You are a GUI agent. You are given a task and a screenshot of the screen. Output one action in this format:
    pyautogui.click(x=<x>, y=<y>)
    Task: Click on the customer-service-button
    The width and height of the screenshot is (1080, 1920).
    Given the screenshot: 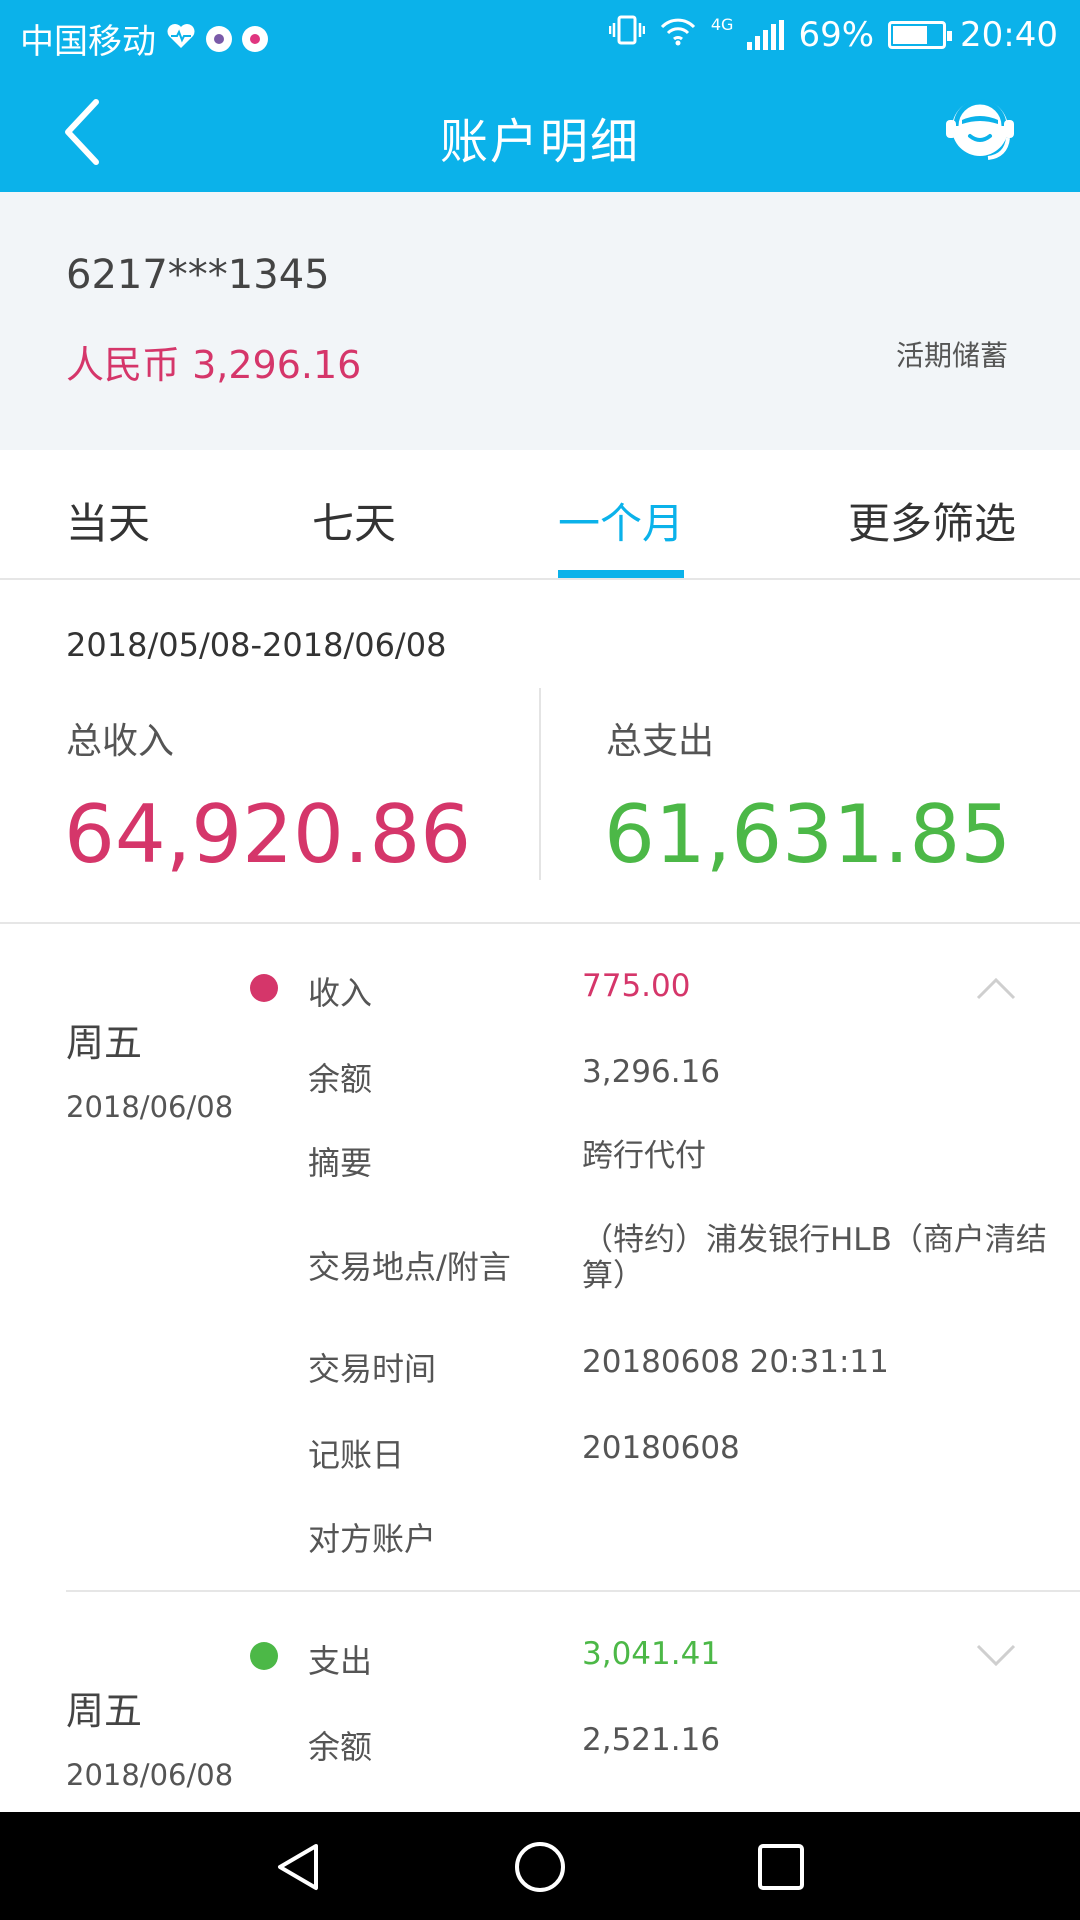 What is the action you would take?
    pyautogui.click(x=980, y=130)
    